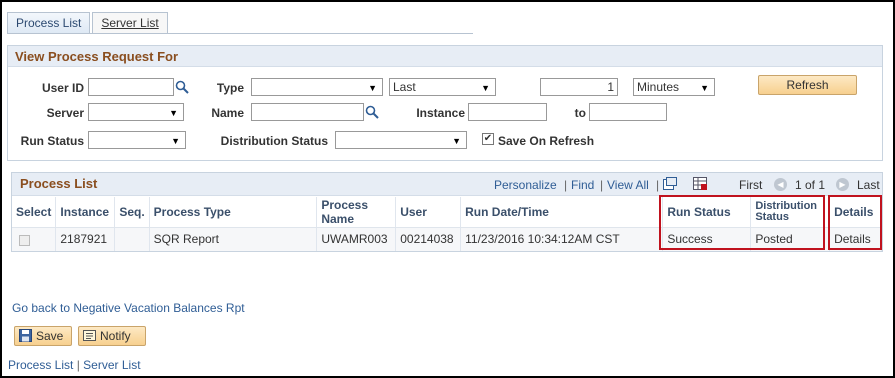  I want to click on refresh-button: Refresh, so click(807, 85).